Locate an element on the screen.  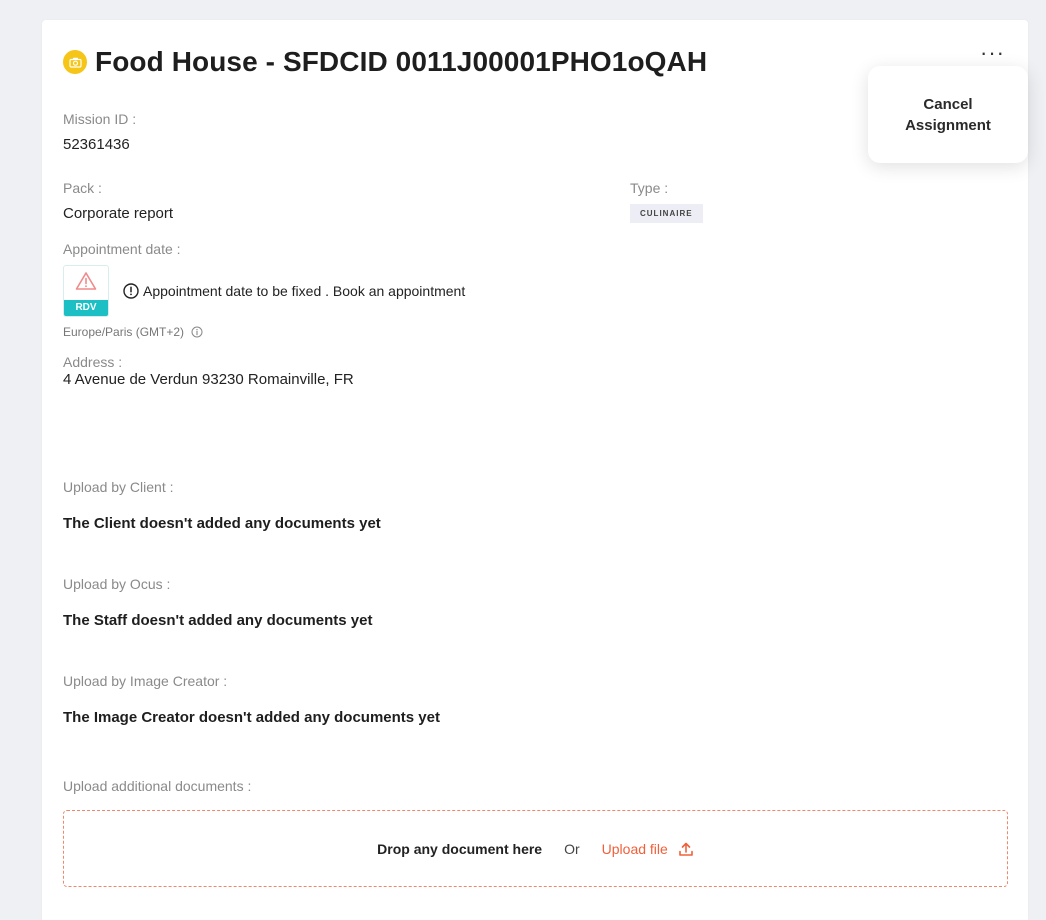
upload-file-link: Upload file is located at coordinates (648, 849).